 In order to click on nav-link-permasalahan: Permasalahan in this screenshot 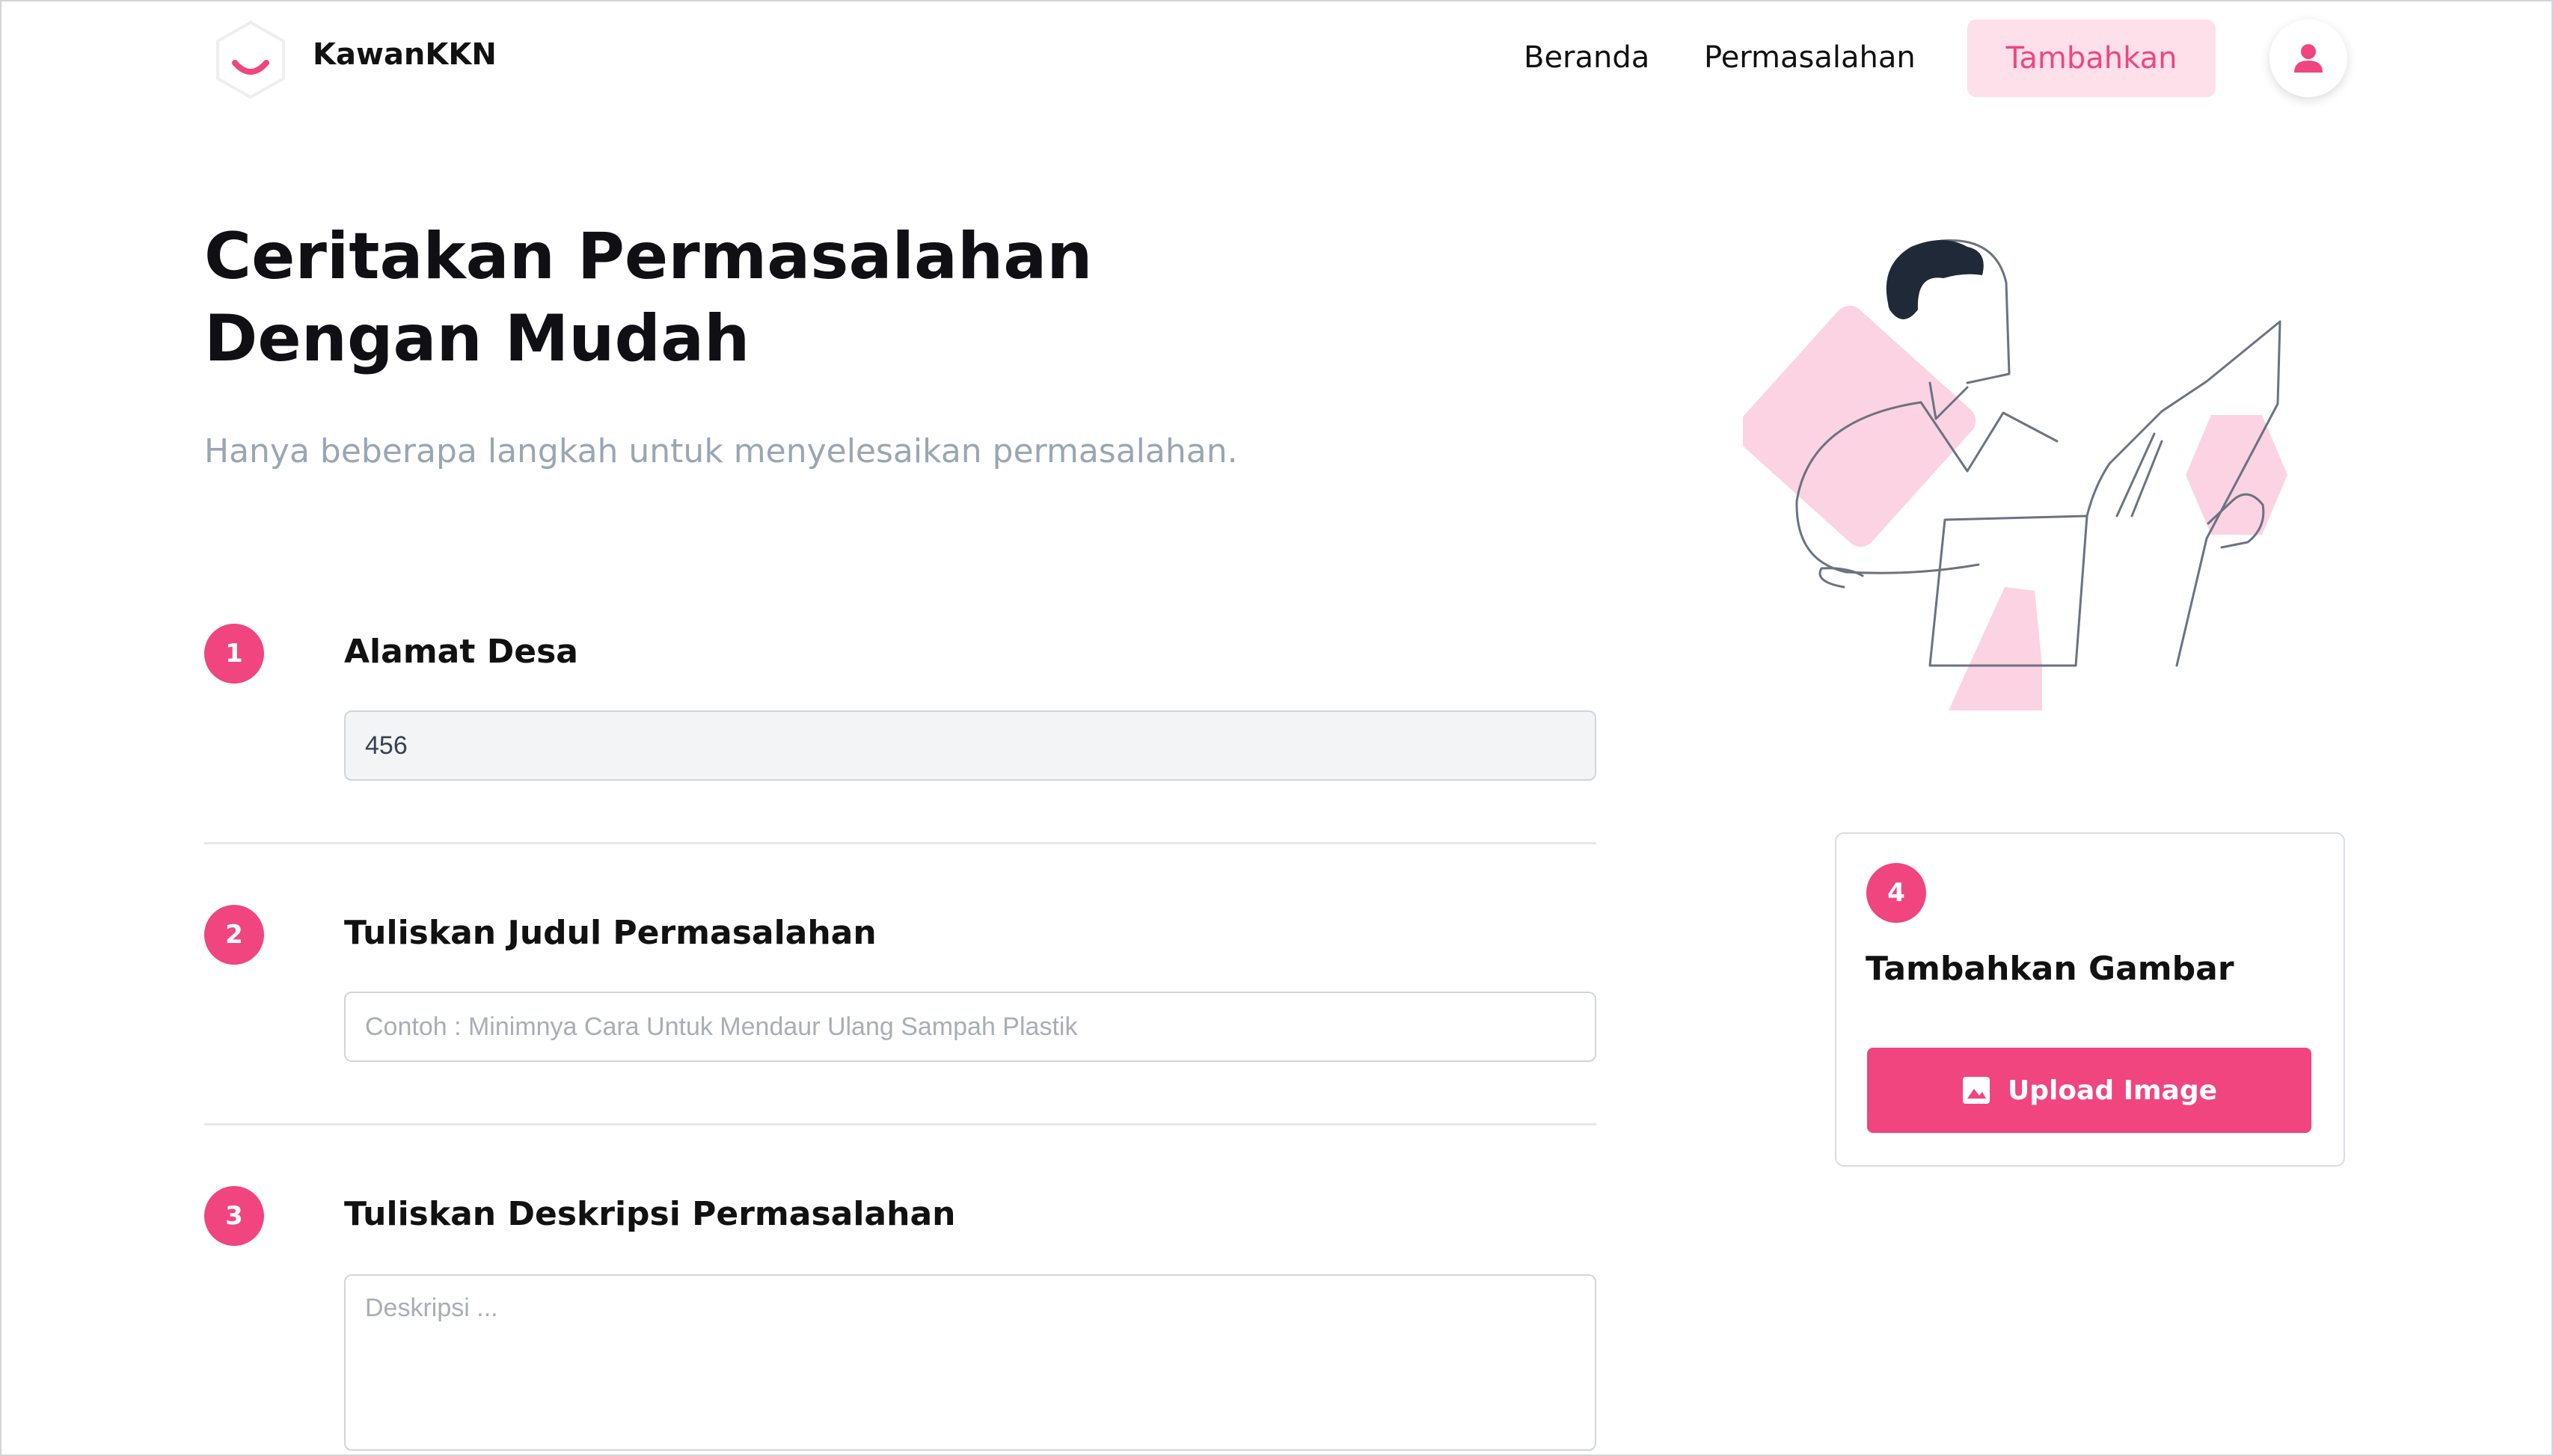, I will do `click(1810, 57)`.